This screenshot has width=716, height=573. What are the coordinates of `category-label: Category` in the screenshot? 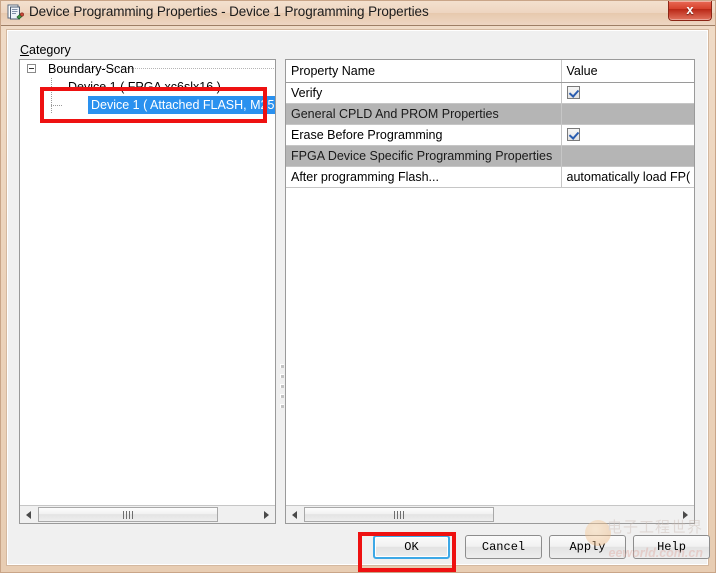 It's located at (45, 50).